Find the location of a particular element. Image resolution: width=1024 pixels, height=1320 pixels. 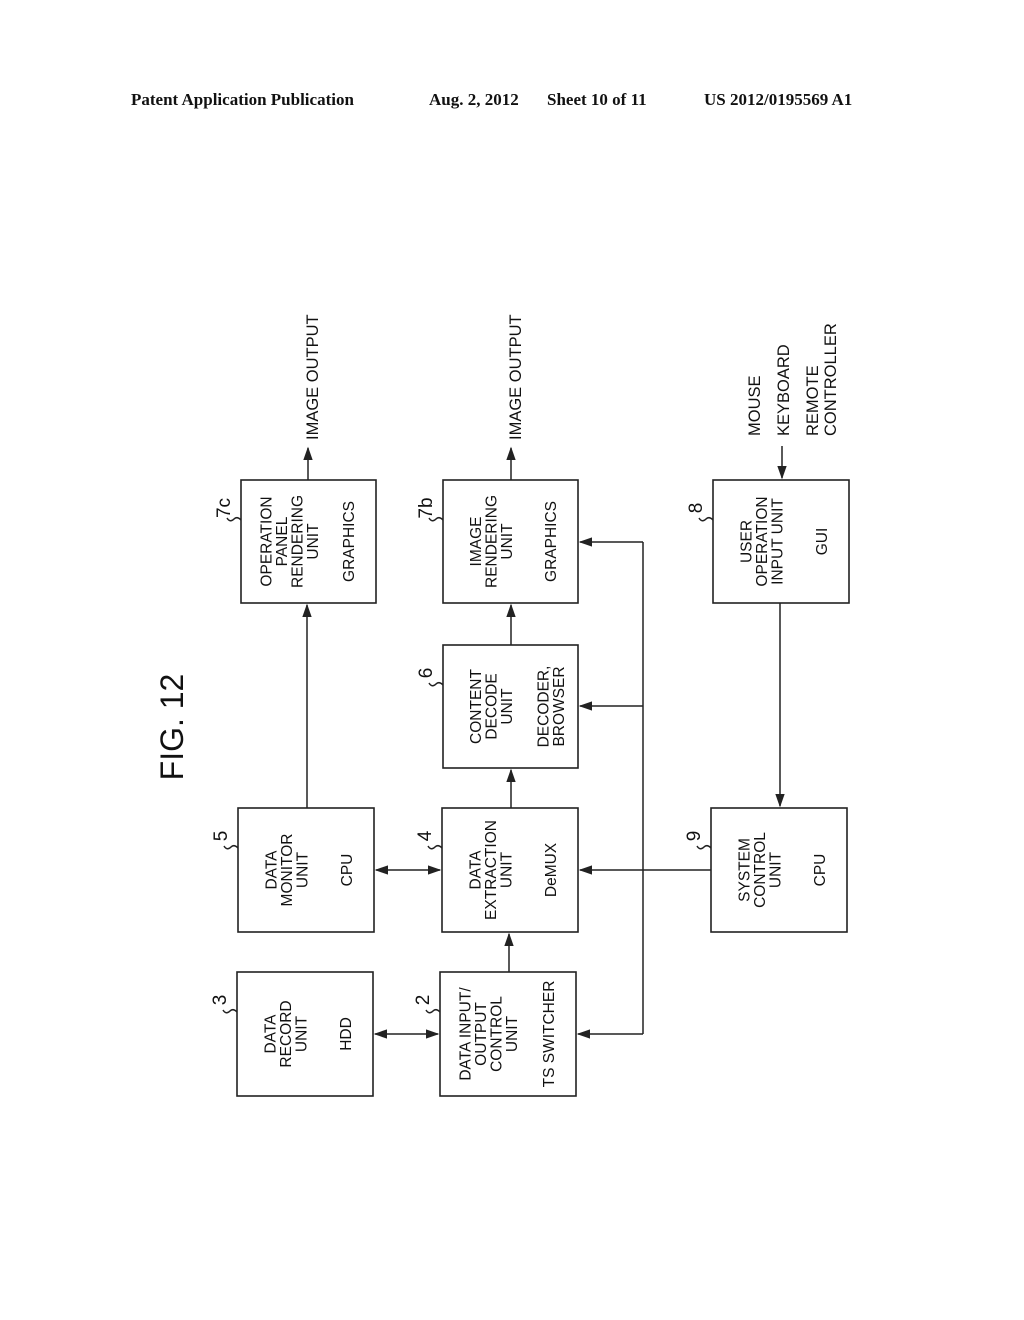

data-input-output-control-unit-label-line: OUTPUT is located at coordinates (481, 1034).